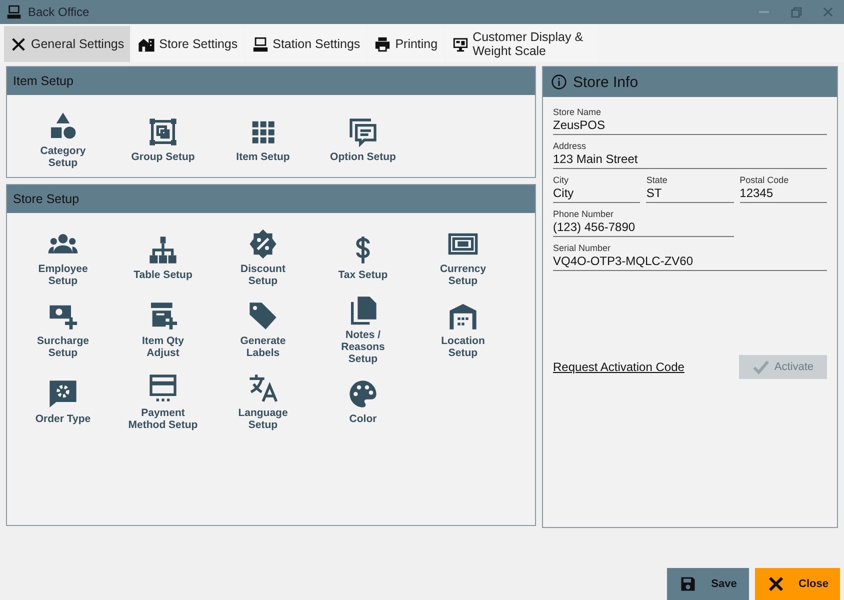 The width and height of the screenshot is (844, 600). Describe the element at coordinates (263, 244) in the screenshot. I see `percent-badge-icon` at that location.